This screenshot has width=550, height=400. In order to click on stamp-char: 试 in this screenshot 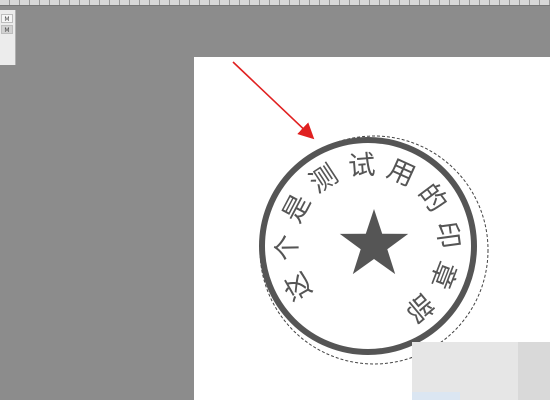, I will do `click(361, 166)`.